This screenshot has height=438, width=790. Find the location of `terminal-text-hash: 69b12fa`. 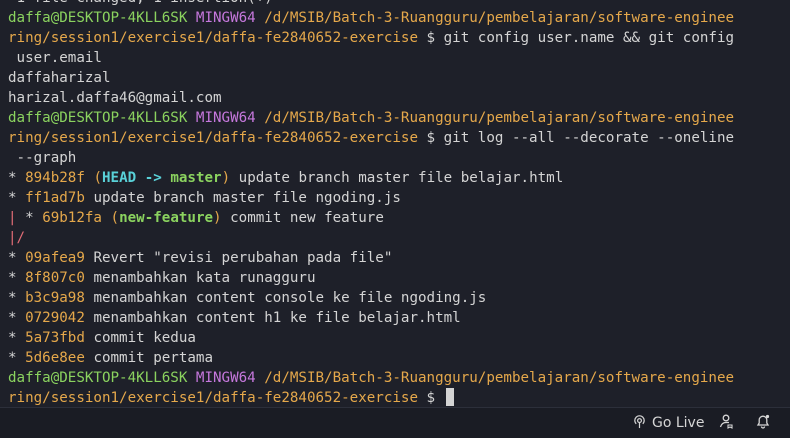

terminal-text-hash: 69b12fa is located at coordinates (76, 218).